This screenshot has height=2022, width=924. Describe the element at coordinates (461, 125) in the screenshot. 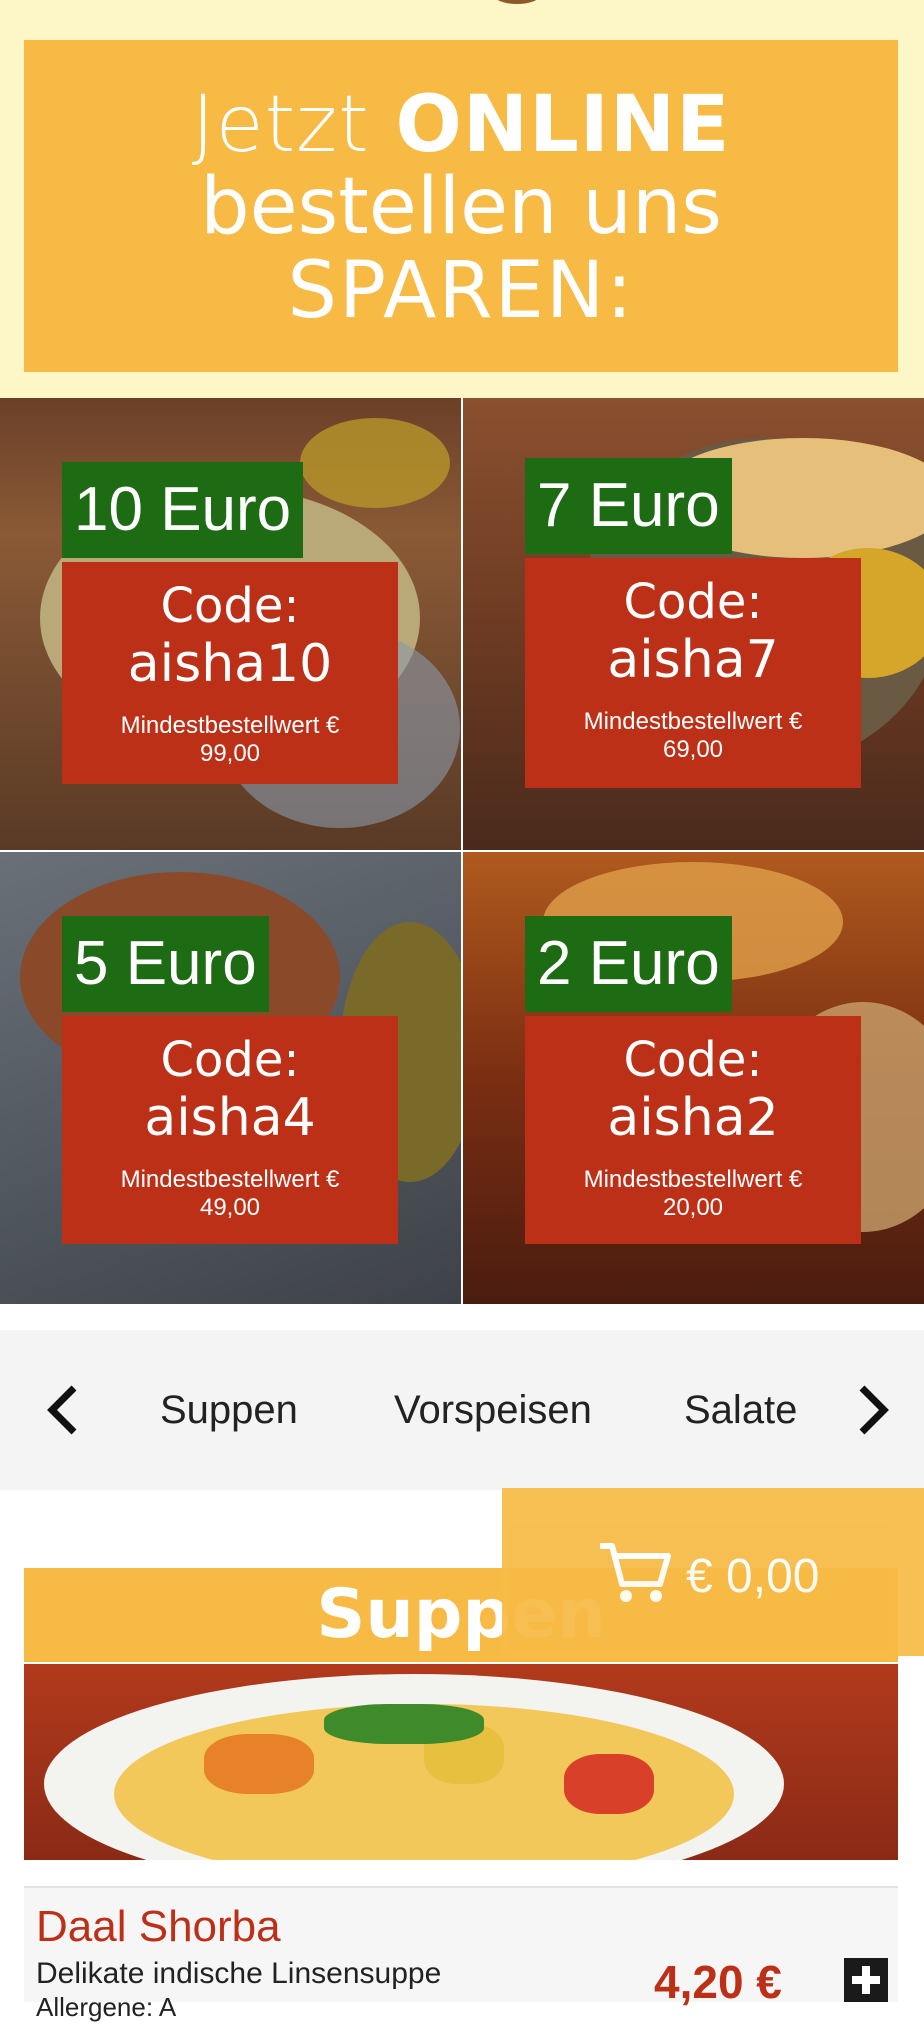

I see `promo-line-1: Jetzt ONLINE` at that location.